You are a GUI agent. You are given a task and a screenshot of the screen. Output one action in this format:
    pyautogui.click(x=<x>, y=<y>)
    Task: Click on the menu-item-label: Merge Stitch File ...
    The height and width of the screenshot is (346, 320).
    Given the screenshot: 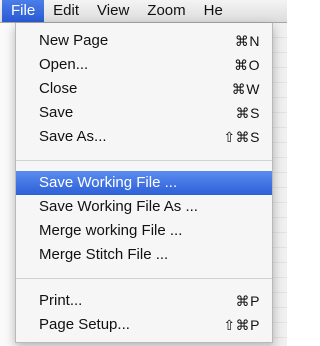 What is the action you would take?
    pyautogui.click(x=104, y=254)
    